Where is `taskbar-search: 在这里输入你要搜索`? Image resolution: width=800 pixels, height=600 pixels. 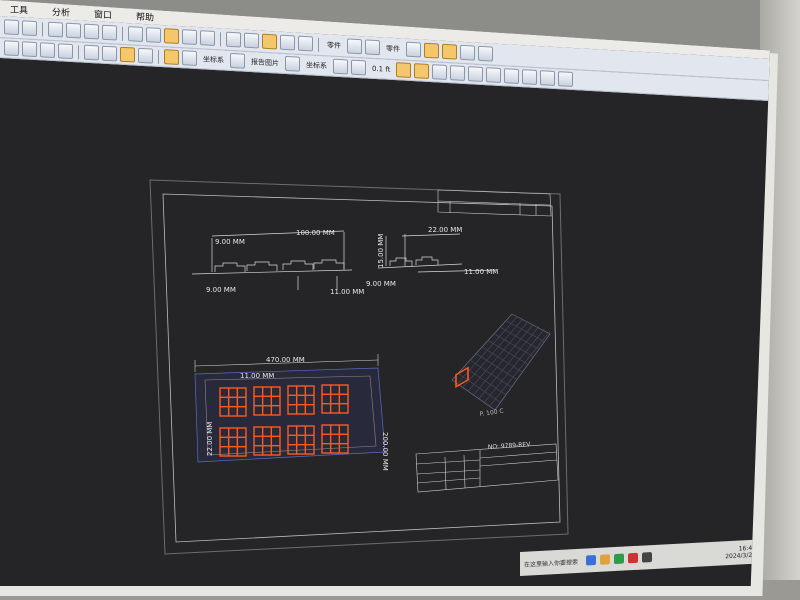
taskbar-search: 在这里输入你要搜索 is located at coordinates (553, 562).